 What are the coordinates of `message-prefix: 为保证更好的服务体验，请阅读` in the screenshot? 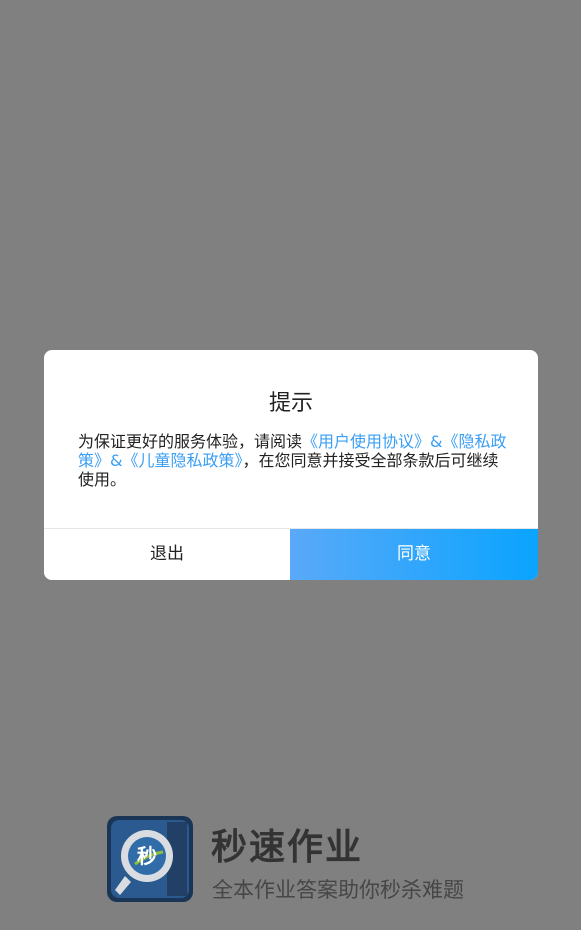 It's located at (190, 441).